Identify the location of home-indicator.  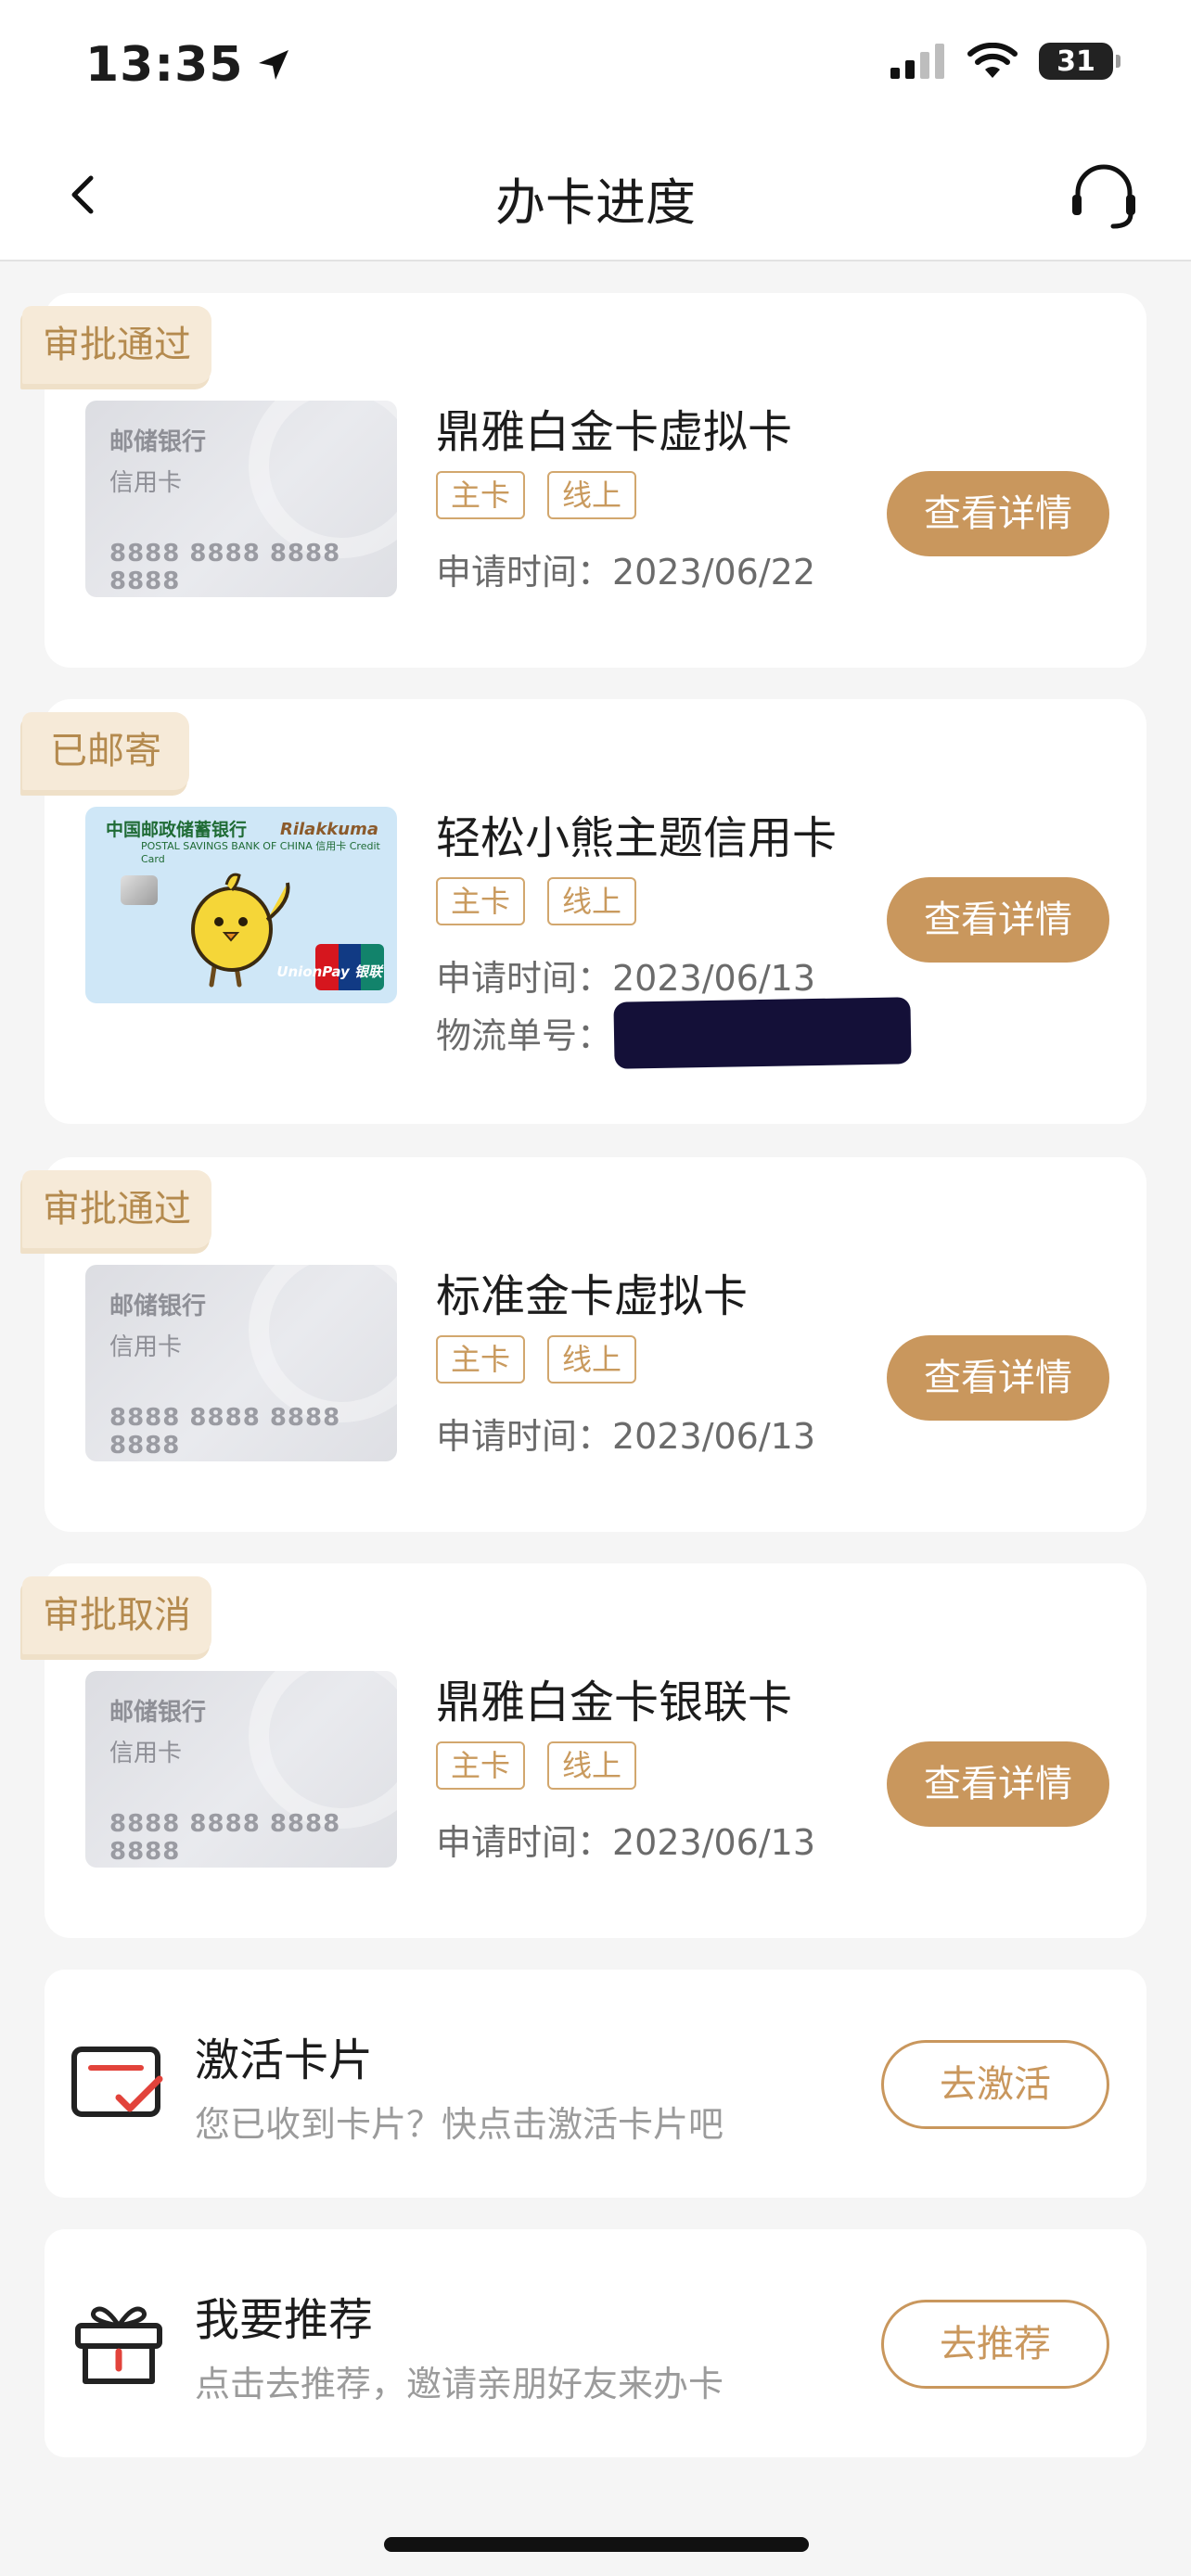
(597, 2544).